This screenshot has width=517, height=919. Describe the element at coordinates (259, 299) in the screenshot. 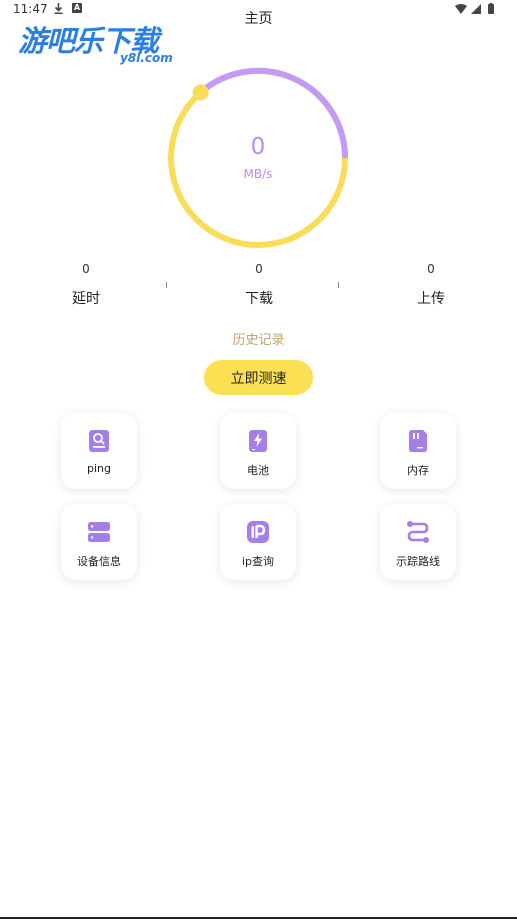

I see `download-label: 下载` at that location.